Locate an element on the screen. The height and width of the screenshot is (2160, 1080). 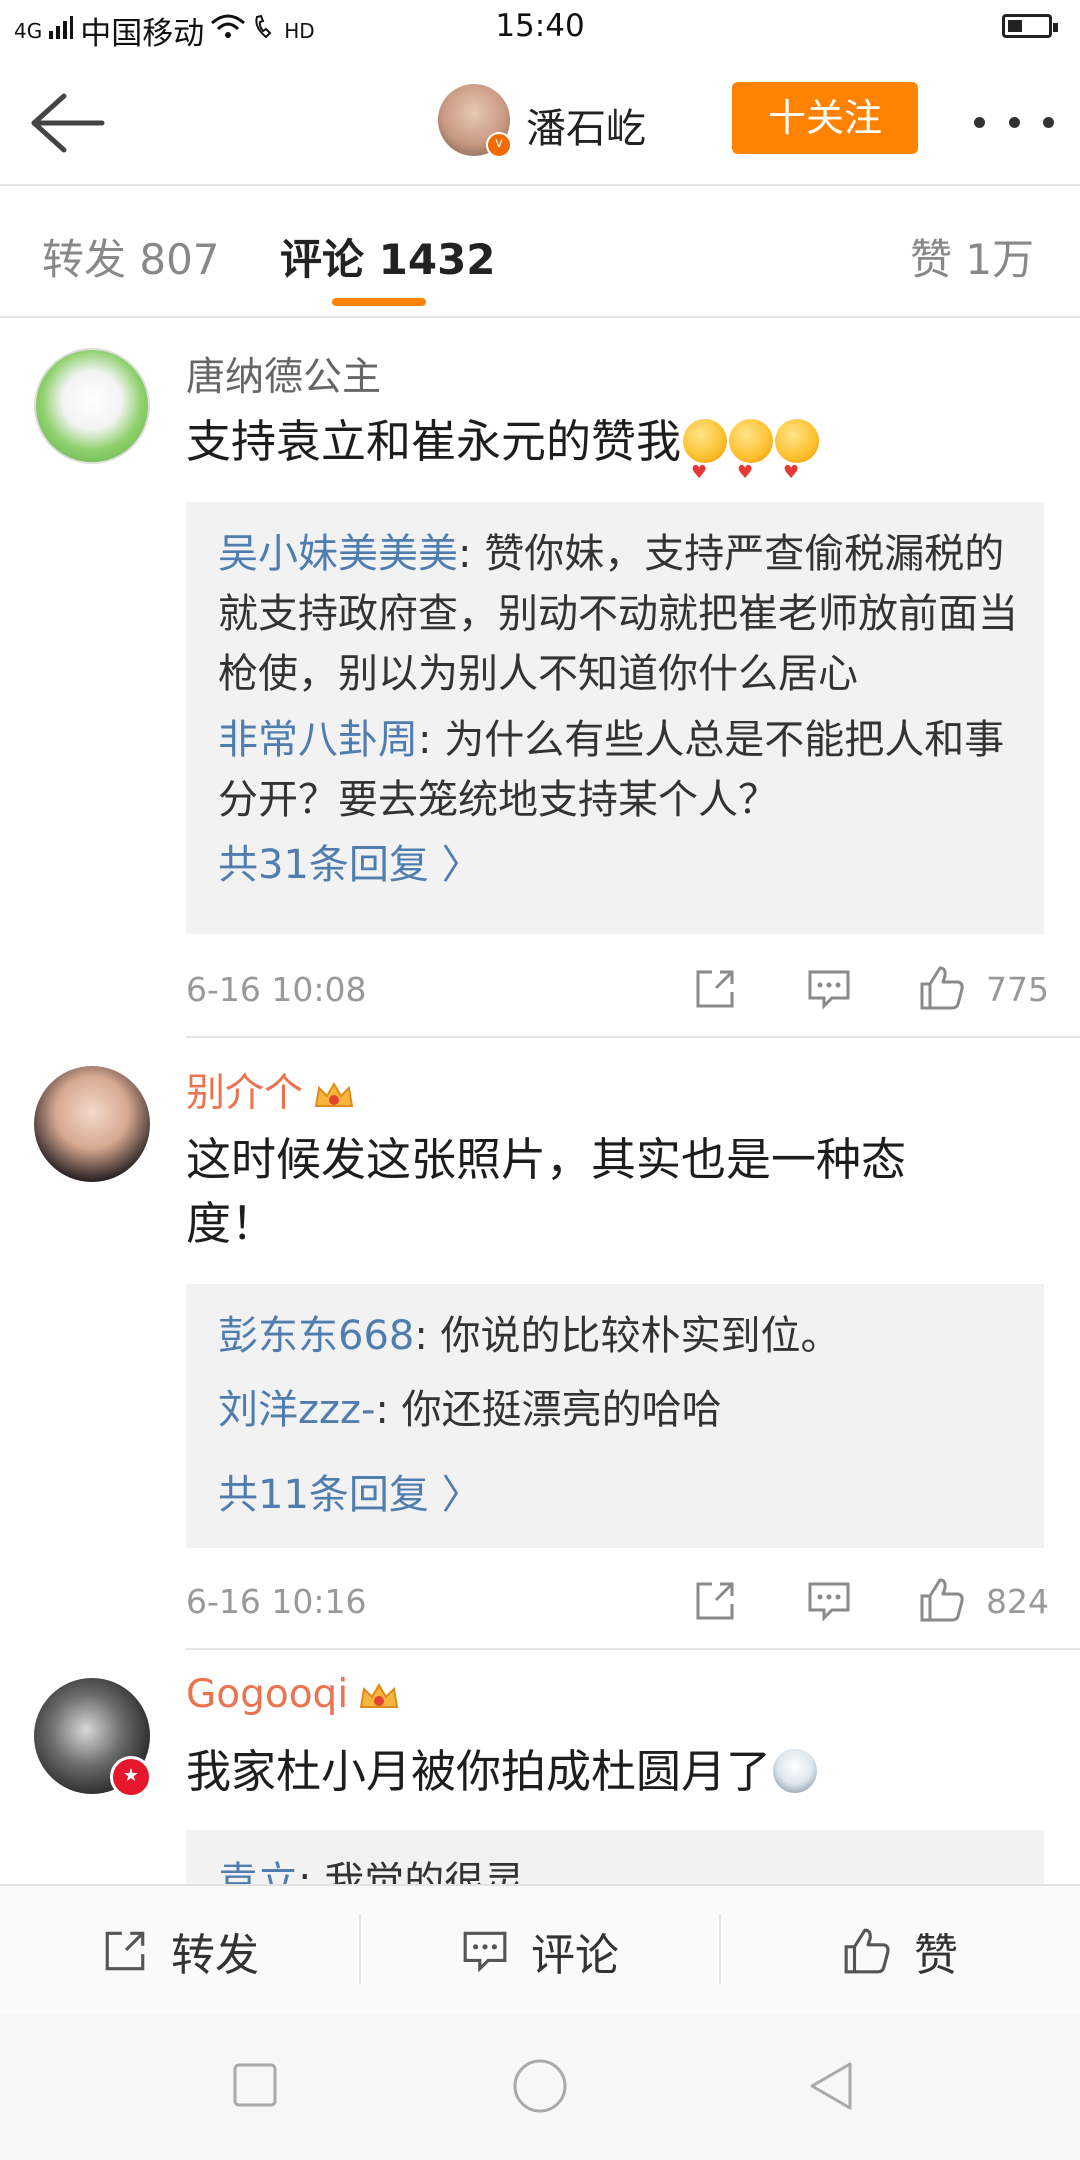
back-button is located at coordinates (68, 123).